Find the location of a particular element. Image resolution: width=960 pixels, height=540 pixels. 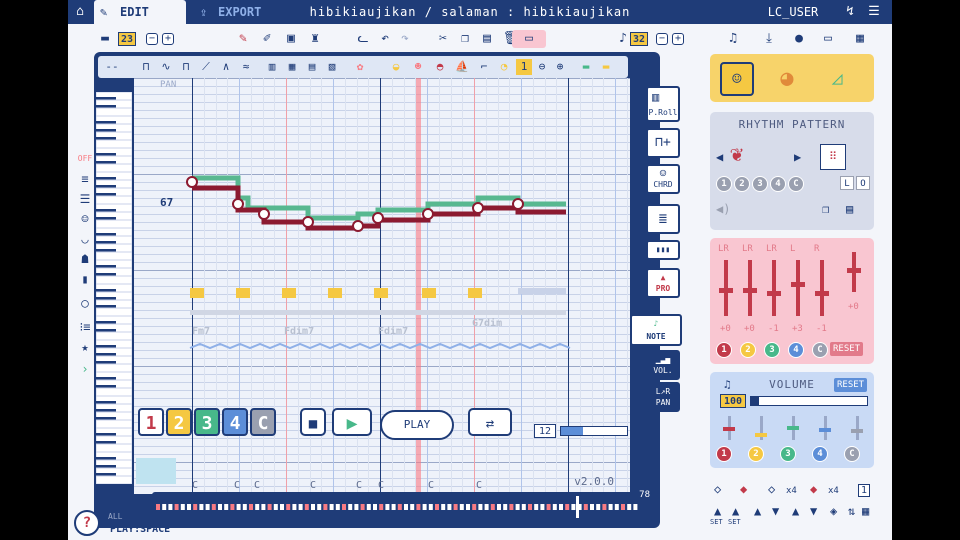

track-4-button: 4 is located at coordinates (235, 422).